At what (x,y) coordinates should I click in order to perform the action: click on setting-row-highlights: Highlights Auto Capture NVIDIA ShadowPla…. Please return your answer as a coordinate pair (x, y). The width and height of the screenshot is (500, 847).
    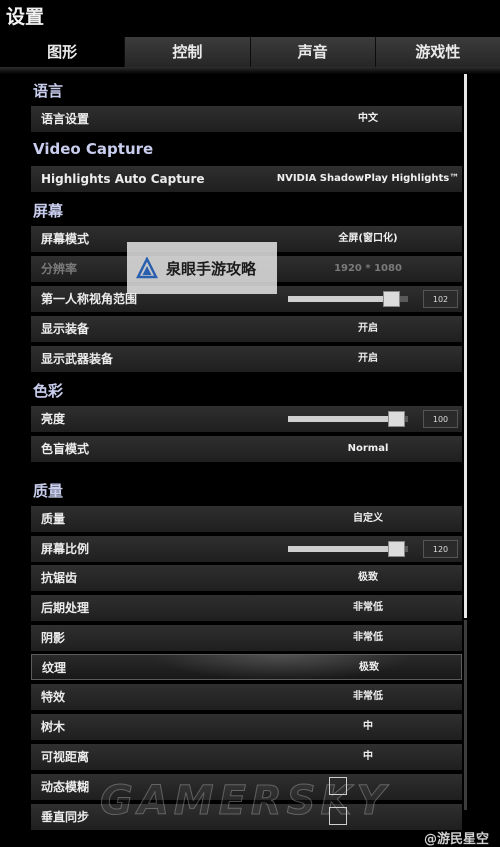
    Looking at the image, I should click on (246, 179).